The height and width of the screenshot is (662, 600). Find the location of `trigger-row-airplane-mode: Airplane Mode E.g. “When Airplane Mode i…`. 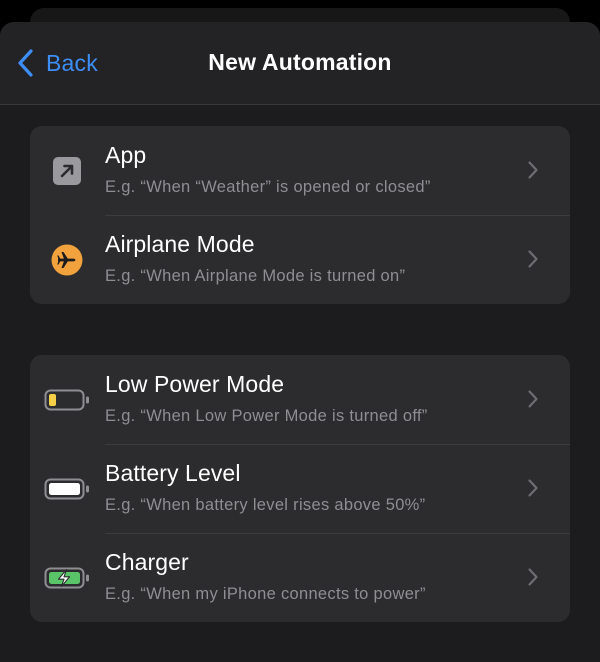

trigger-row-airplane-mode: Airplane Mode E.g. “When Airplane Mode i… is located at coordinates (300, 259).